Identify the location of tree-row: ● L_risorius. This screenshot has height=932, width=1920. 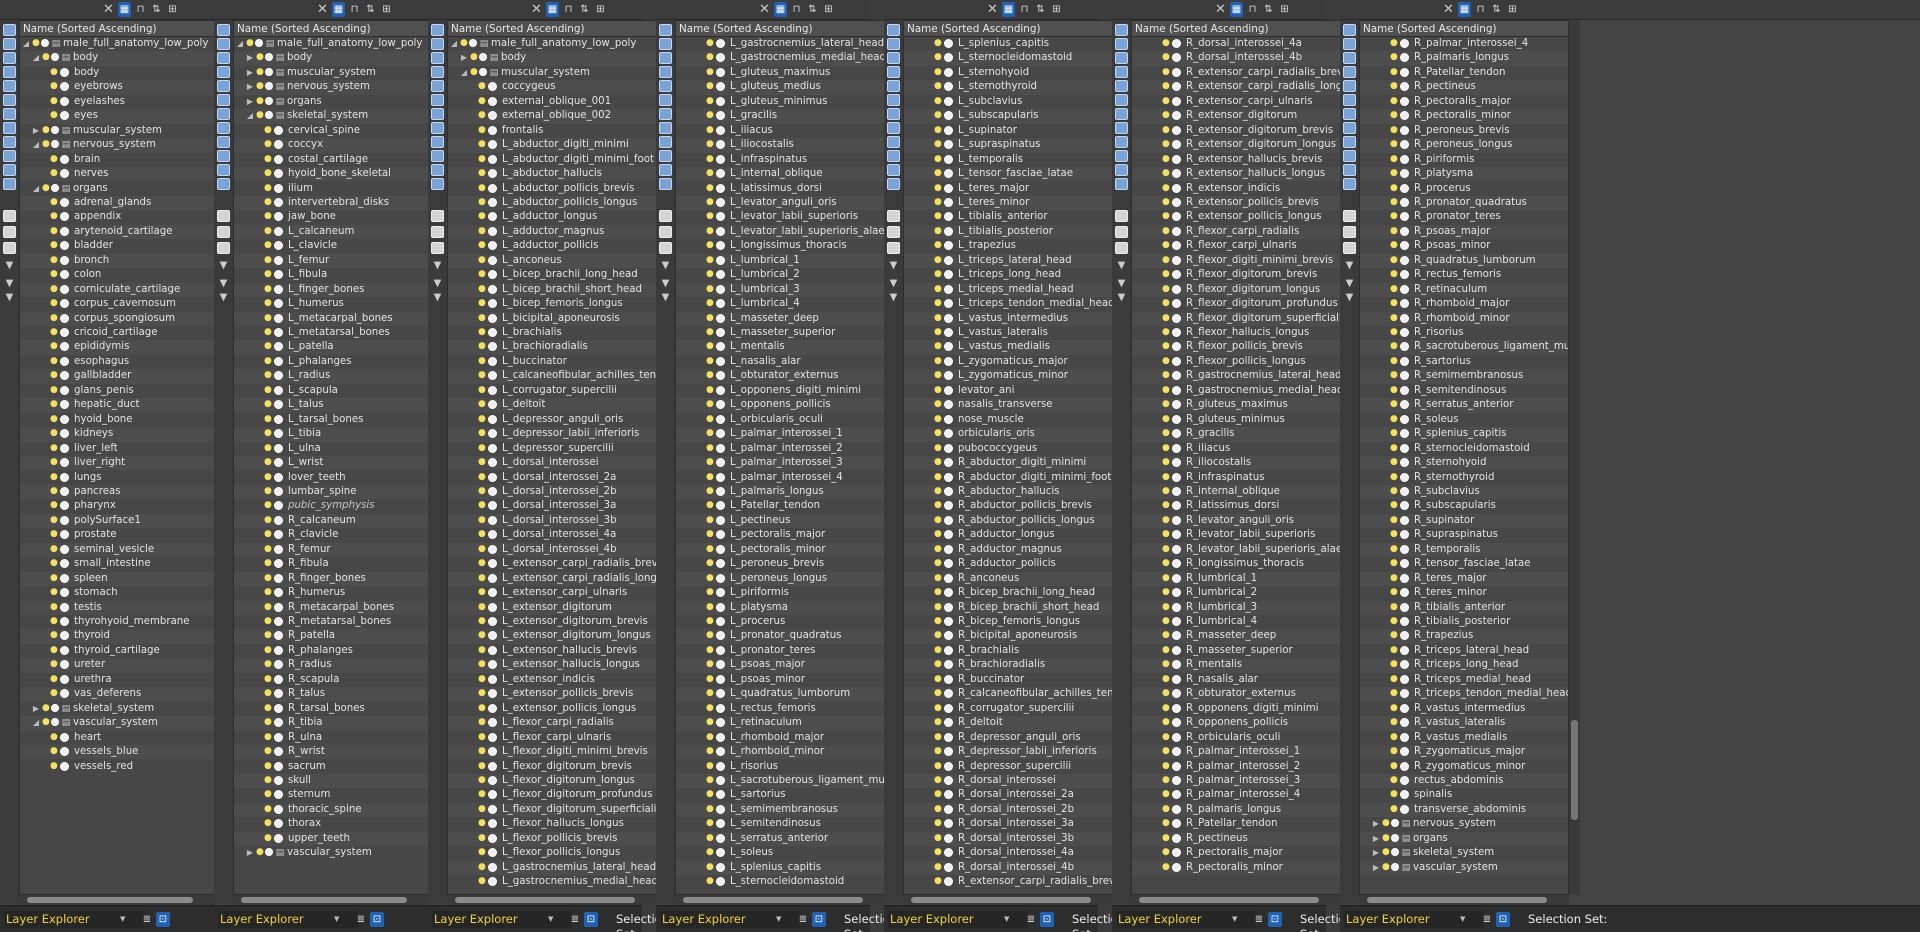
(780, 767).